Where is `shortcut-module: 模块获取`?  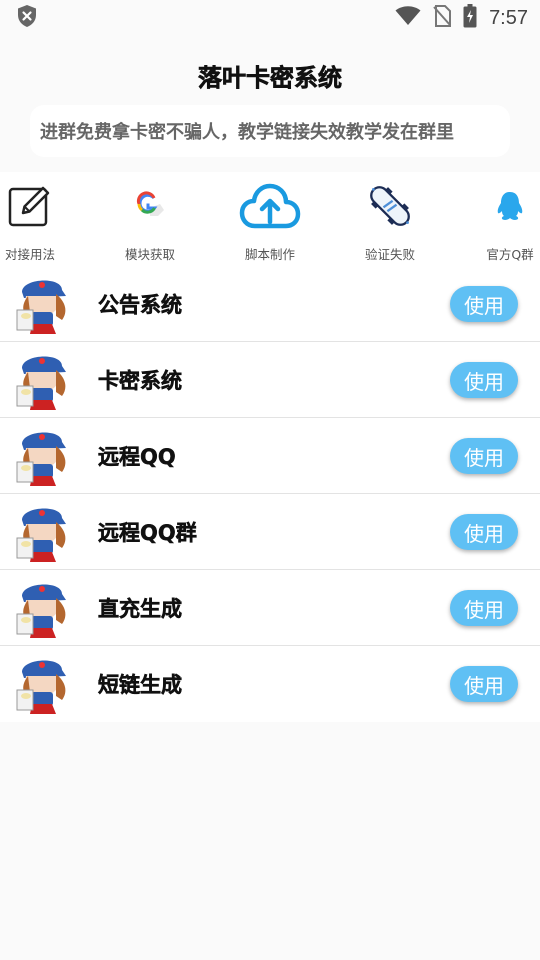 shortcut-module: 模块获取 is located at coordinates (150, 219).